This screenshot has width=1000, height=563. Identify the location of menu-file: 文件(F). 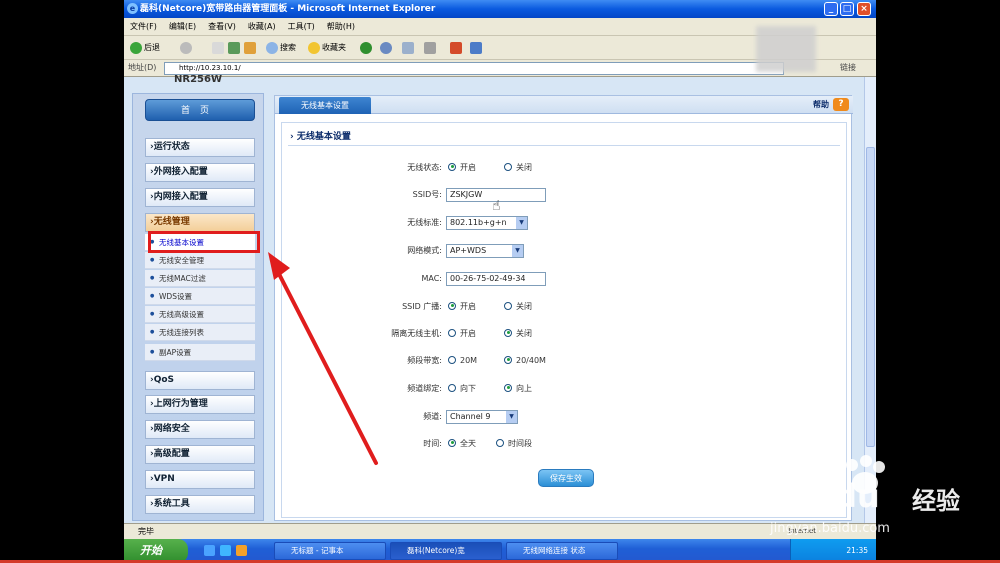
(143, 27).